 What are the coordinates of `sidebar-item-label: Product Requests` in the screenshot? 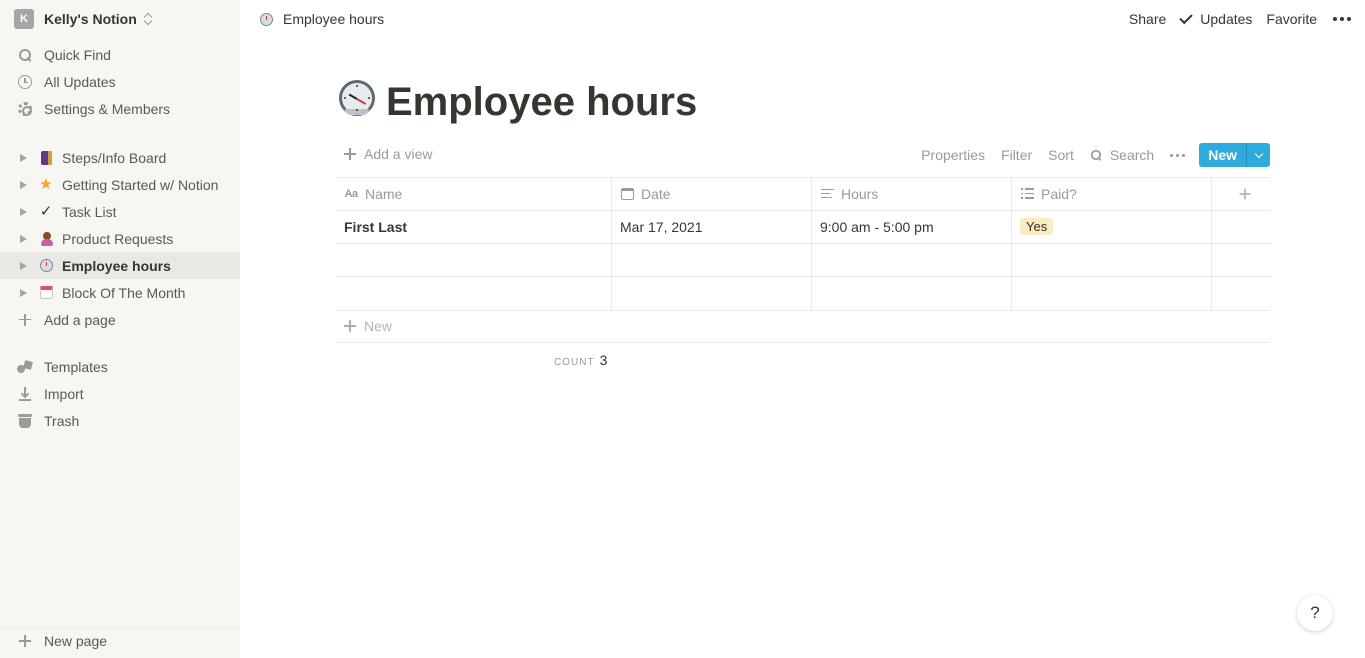 It's located at (118, 238).